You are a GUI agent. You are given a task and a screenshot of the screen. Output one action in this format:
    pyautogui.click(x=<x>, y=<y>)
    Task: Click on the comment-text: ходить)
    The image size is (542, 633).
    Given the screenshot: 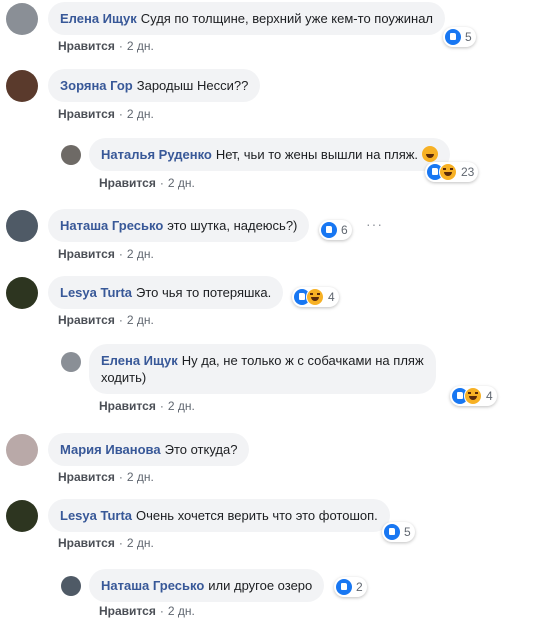 What is the action you would take?
    pyautogui.click(x=124, y=377)
    